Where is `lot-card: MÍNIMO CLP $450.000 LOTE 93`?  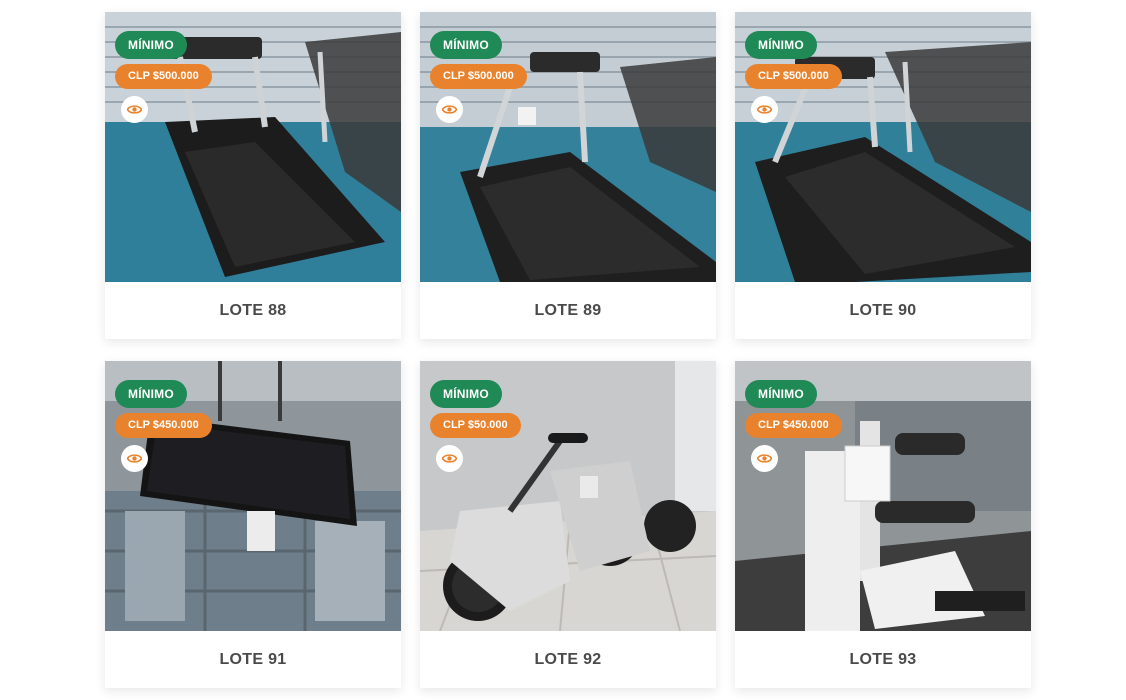 lot-card: MÍNIMO CLP $450.000 LOTE 93 is located at coordinates (883, 524).